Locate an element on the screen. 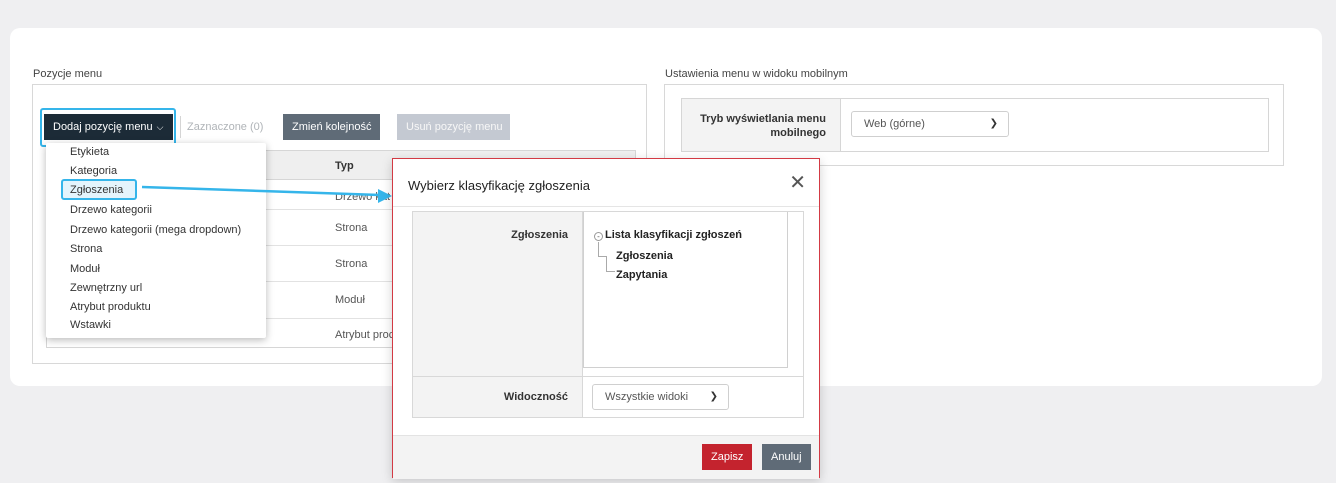  tree-root: Lista klasyfikacji zgłoszeń is located at coordinates (673, 235).